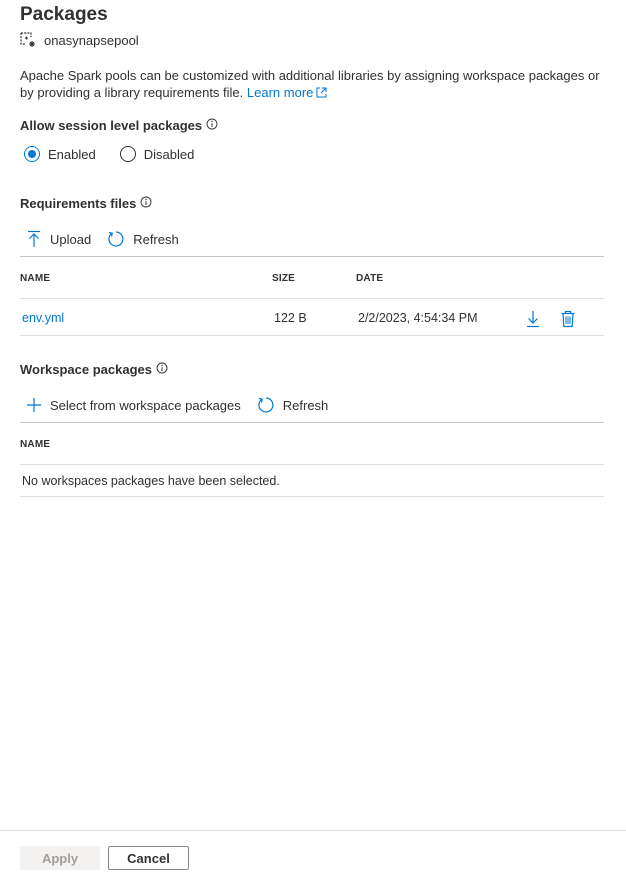 This screenshot has height=877, width=626. What do you see at coordinates (169, 154) in the screenshot?
I see `radio-disabled-label: Disabled` at bounding box center [169, 154].